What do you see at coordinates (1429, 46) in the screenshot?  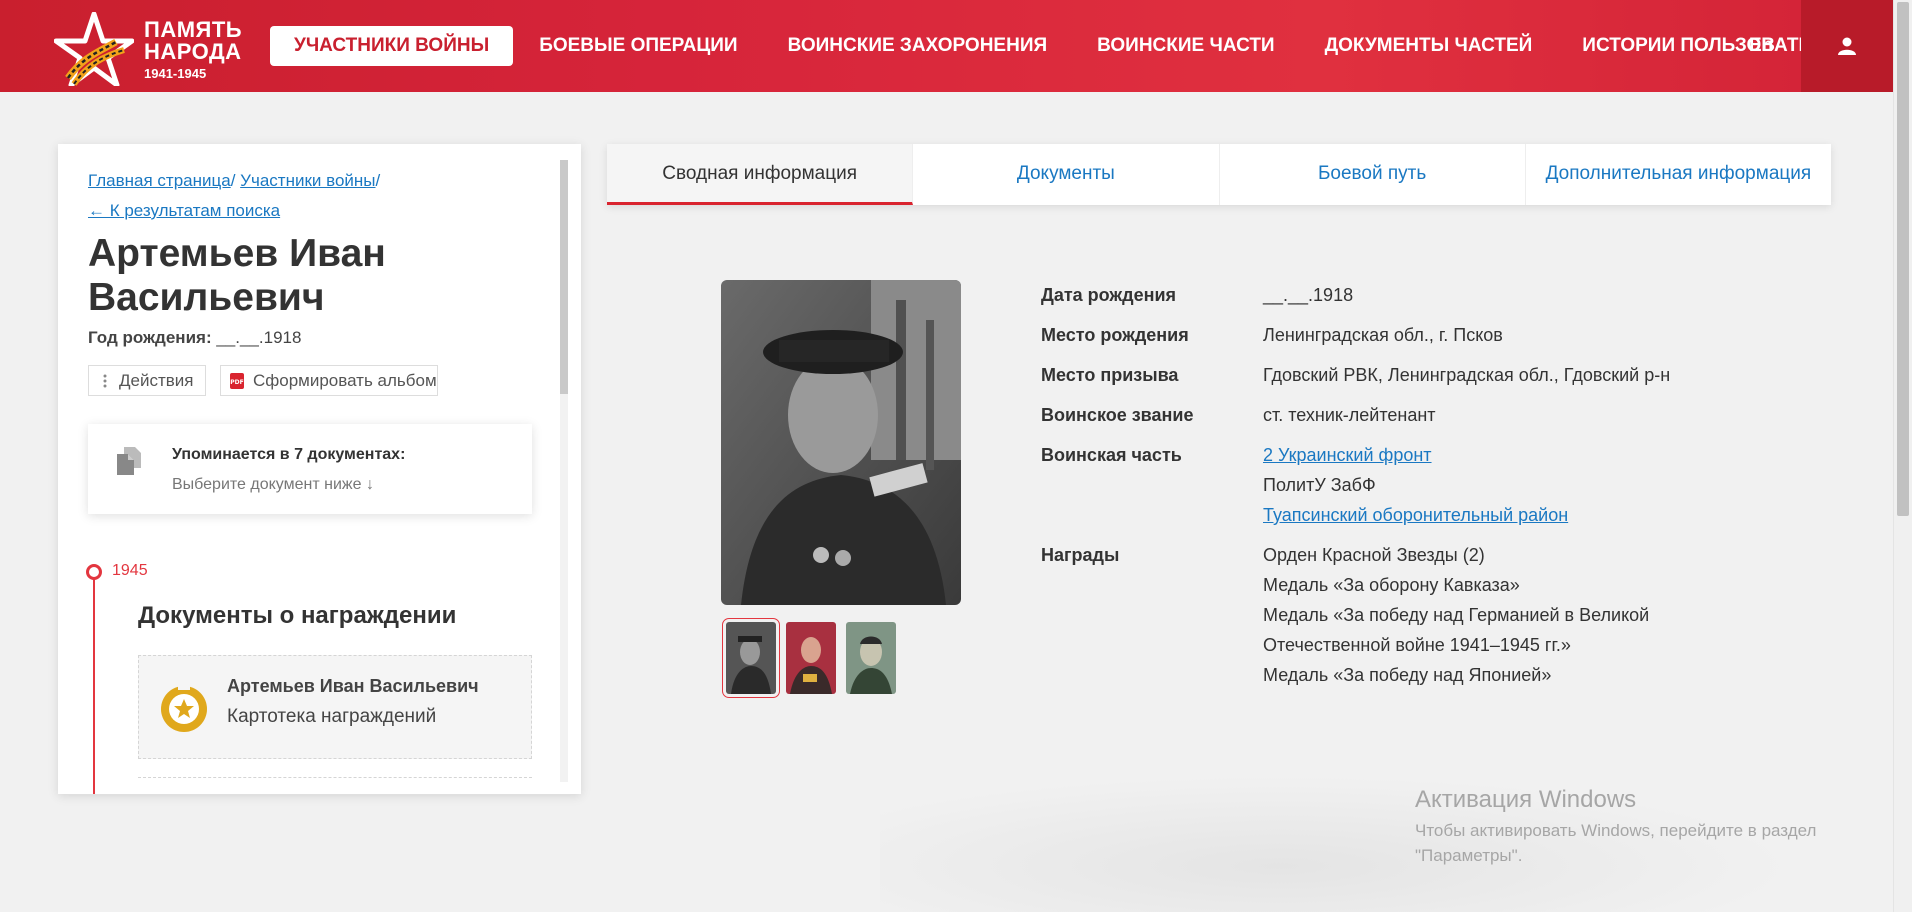 I see `nav-unit-documents: ДОКУМЕНТЫ ЧАСТЕЙ` at bounding box center [1429, 46].